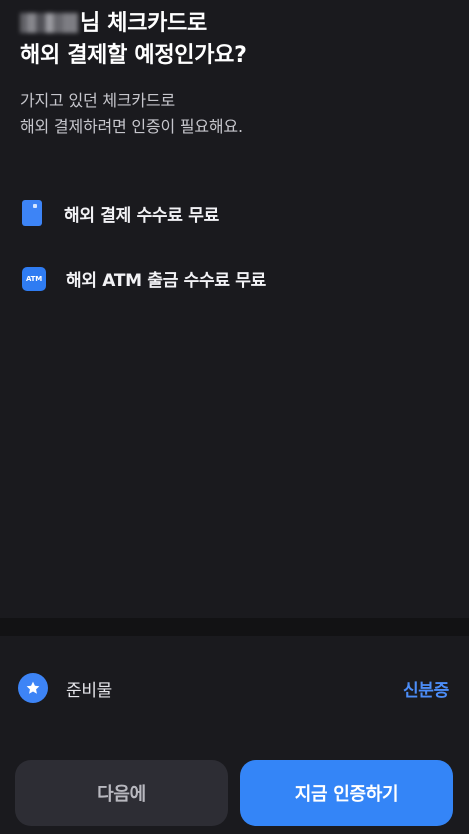  What do you see at coordinates (234, 24) in the screenshot?
I see `page-title-line-1: 님 체크카드로` at bounding box center [234, 24].